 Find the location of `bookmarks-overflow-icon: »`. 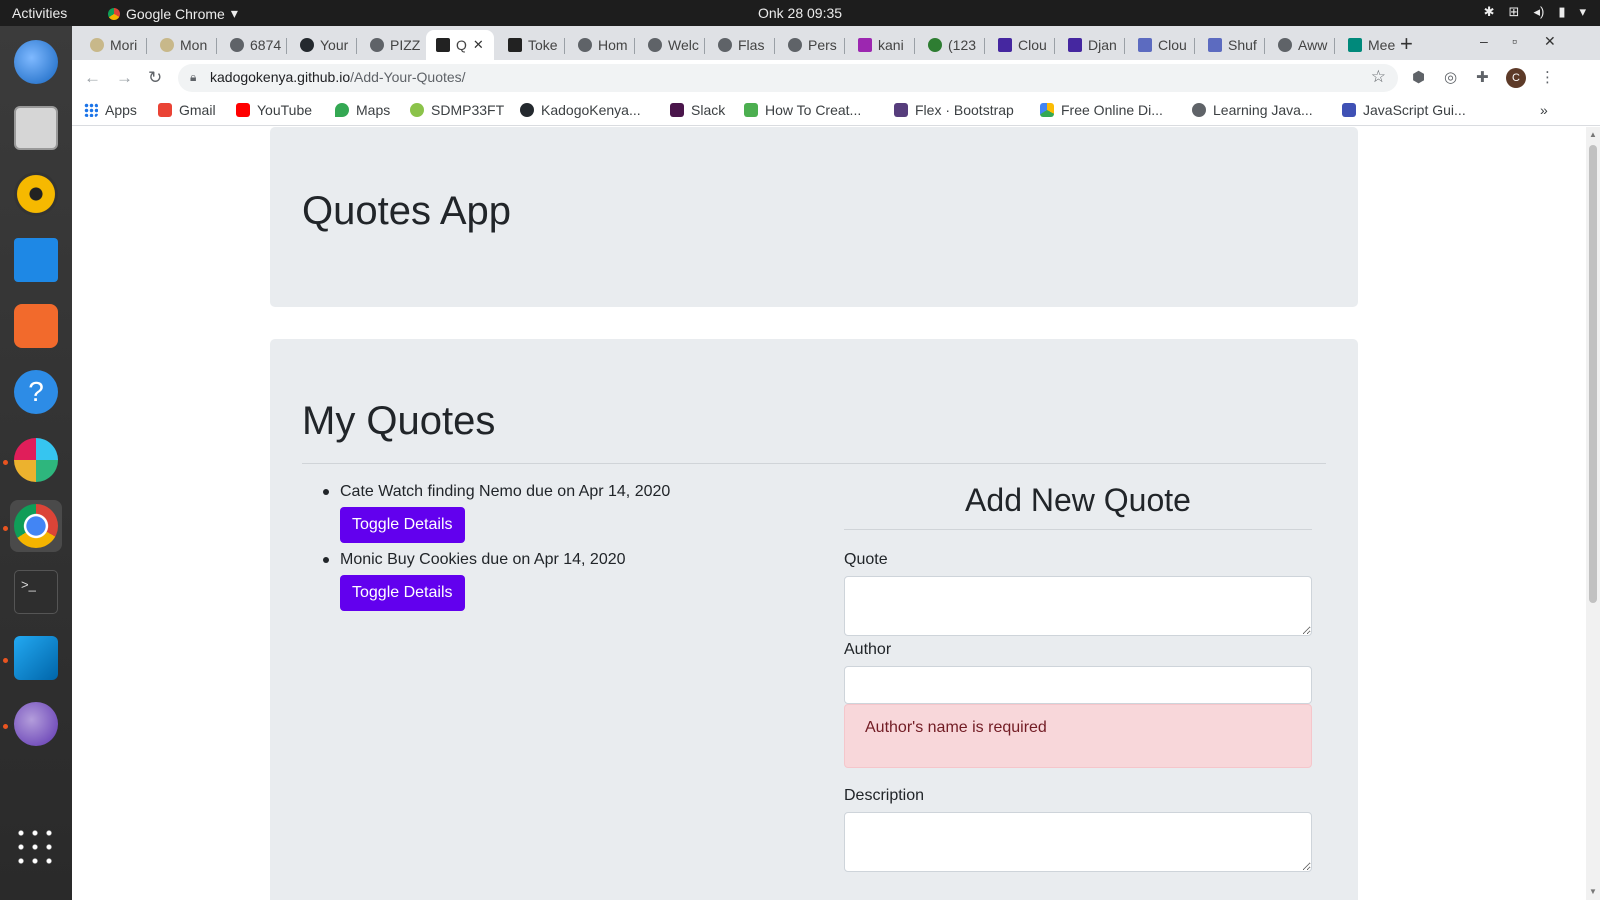

bookmarks-overflow-icon: » is located at coordinates (1544, 110).